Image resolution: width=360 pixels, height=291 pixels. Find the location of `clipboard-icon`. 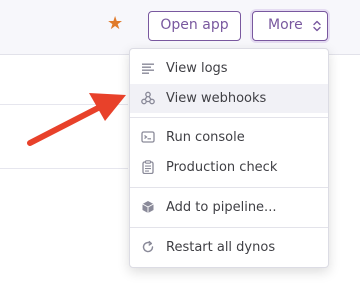

clipboard-icon is located at coordinates (148, 167).